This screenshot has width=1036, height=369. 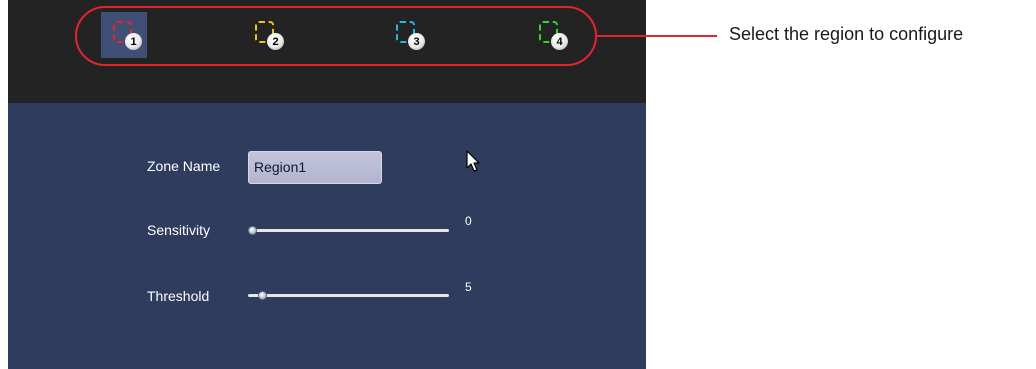 What do you see at coordinates (179, 230) in the screenshot?
I see `sensitivity-label: Sensitivity` at bounding box center [179, 230].